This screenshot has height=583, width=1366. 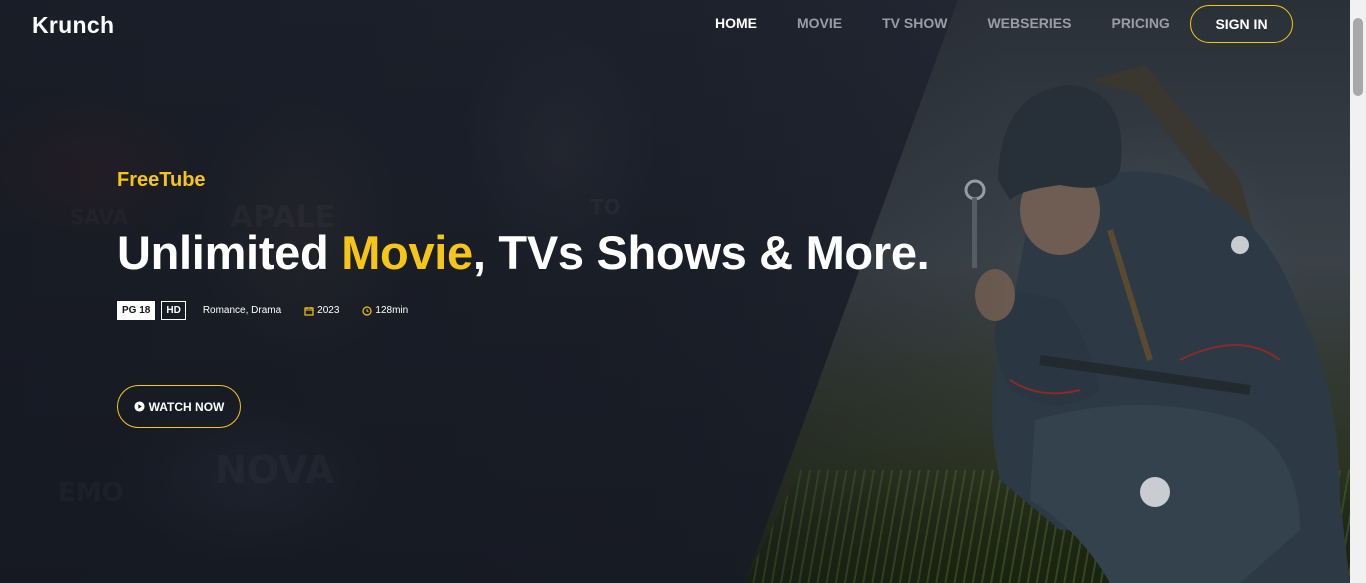 I want to click on watch-now-label: WATCH NOW, so click(x=186, y=406).